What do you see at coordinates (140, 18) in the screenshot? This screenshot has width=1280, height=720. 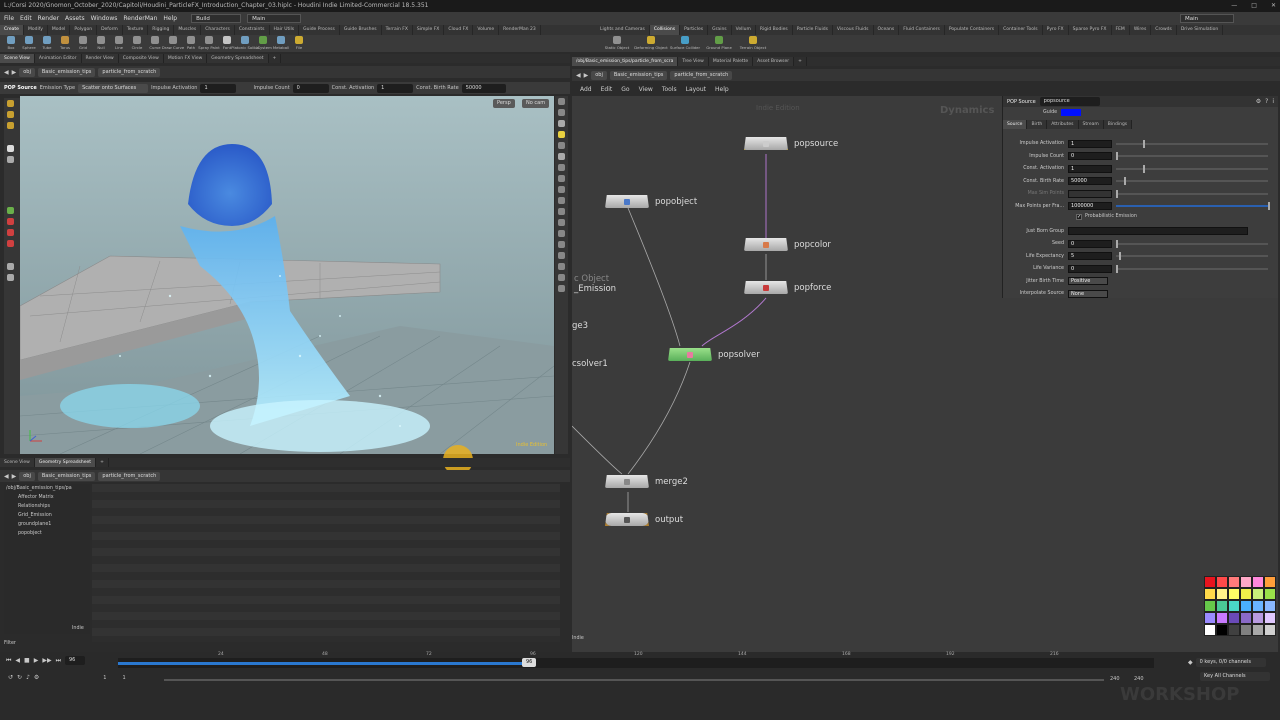 I see `menu-renderman: RenderMan` at bounding box center [140, 18].